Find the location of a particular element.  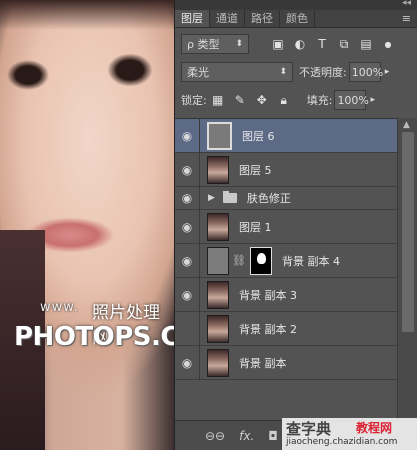

tab-color: 颜色 is located at coordinates (297, 18).